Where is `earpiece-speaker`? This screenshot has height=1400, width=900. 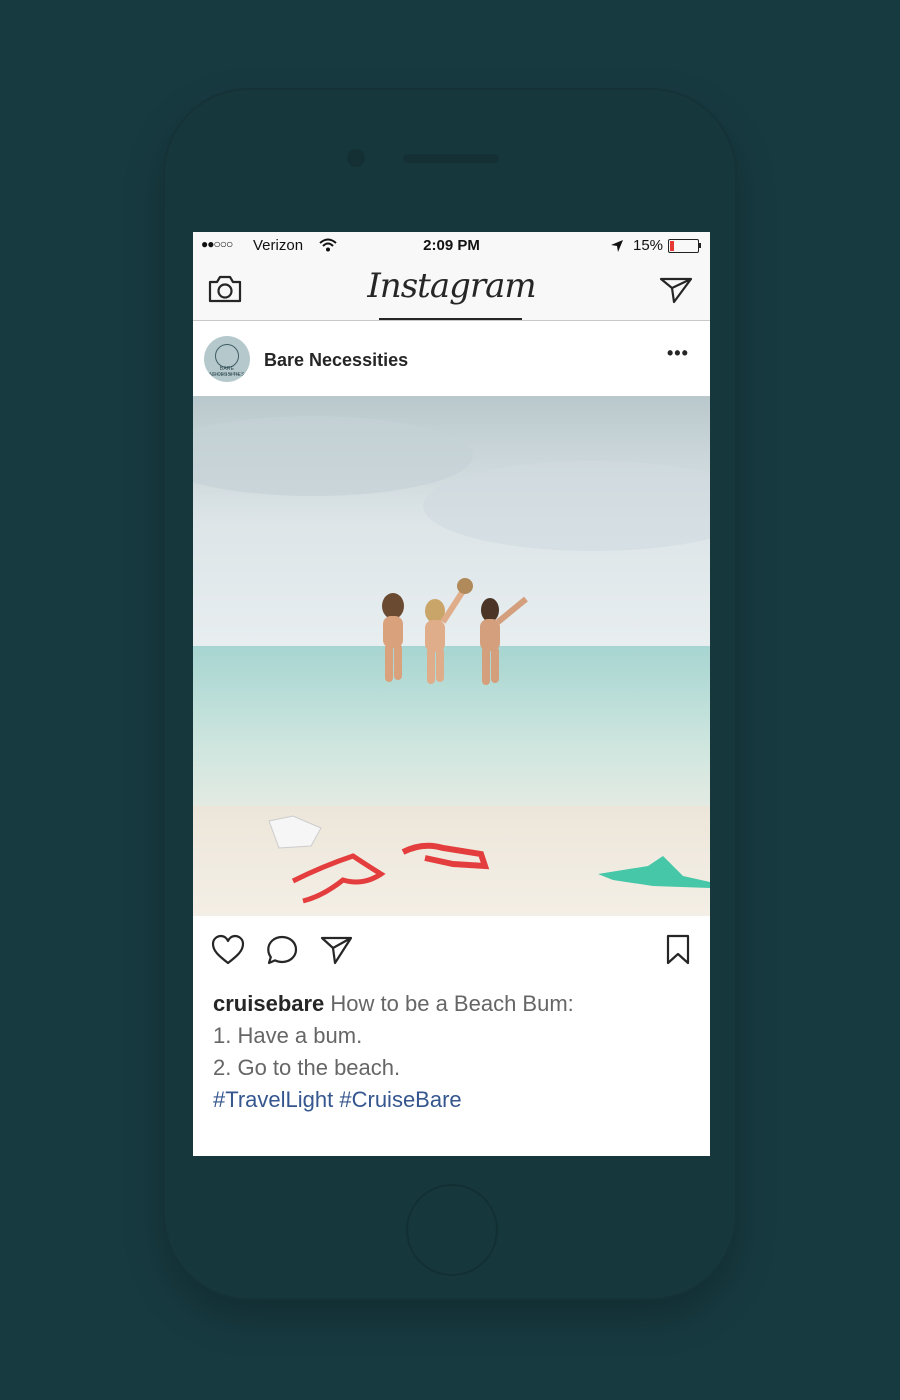 earpiece-speaker is located at coordinates (451, 158).